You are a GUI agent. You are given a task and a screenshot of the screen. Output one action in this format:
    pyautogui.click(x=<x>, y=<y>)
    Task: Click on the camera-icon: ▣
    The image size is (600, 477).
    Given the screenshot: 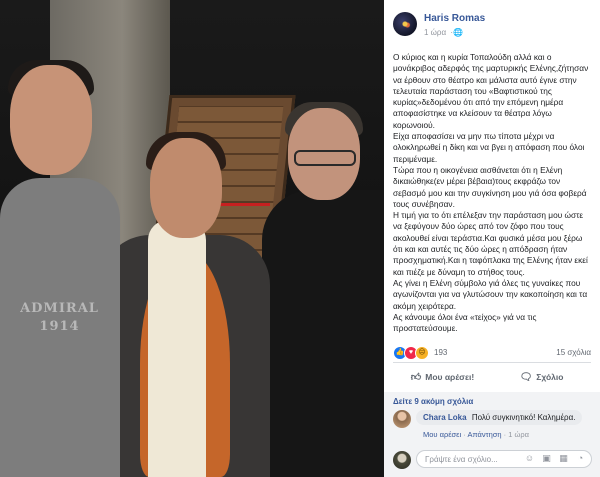 What is the action you would take?
    pyautogui.click(x=546, y=458)
    